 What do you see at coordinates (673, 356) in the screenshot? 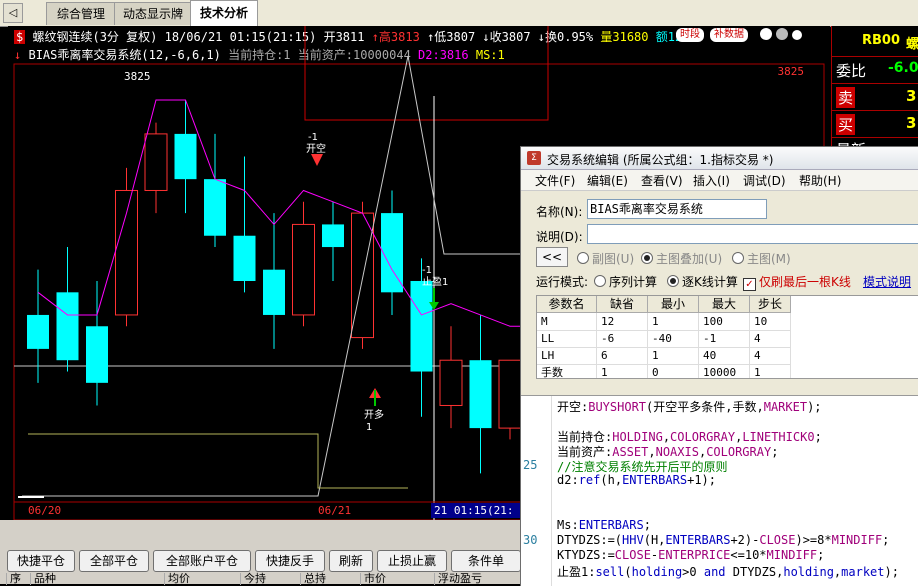
I see `param-cell-2-2: 1` at bounding box center [673, 356].